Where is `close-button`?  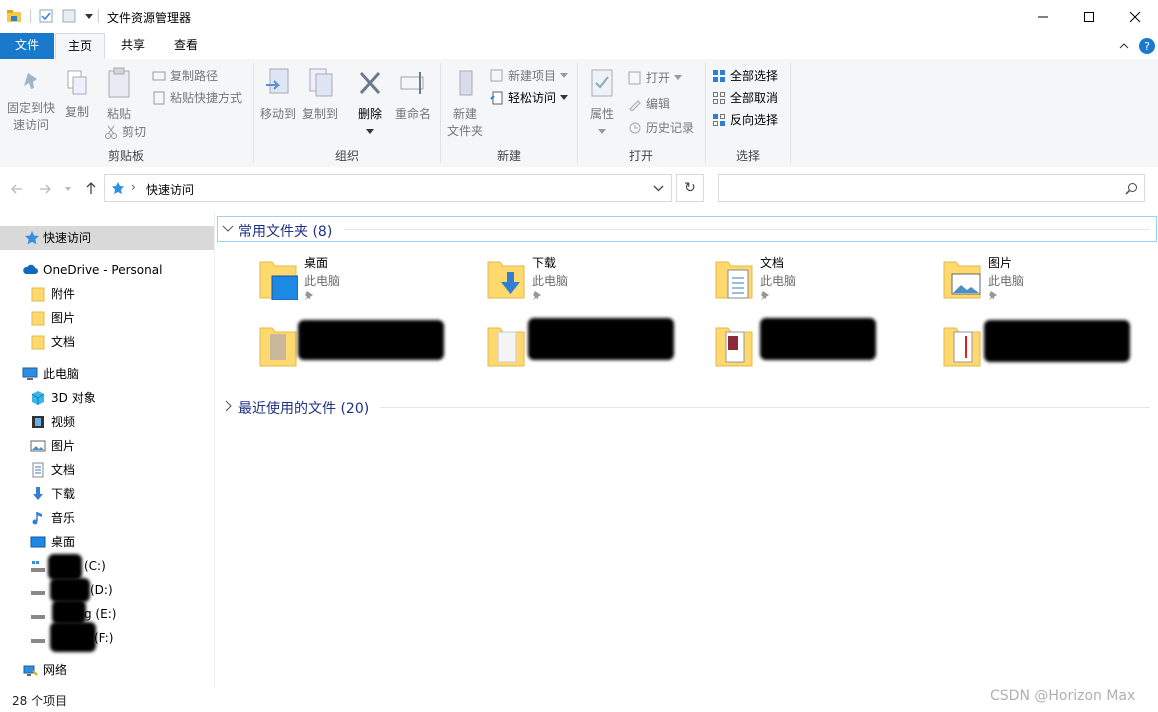 close-button is located at coordinates (1135, 16).